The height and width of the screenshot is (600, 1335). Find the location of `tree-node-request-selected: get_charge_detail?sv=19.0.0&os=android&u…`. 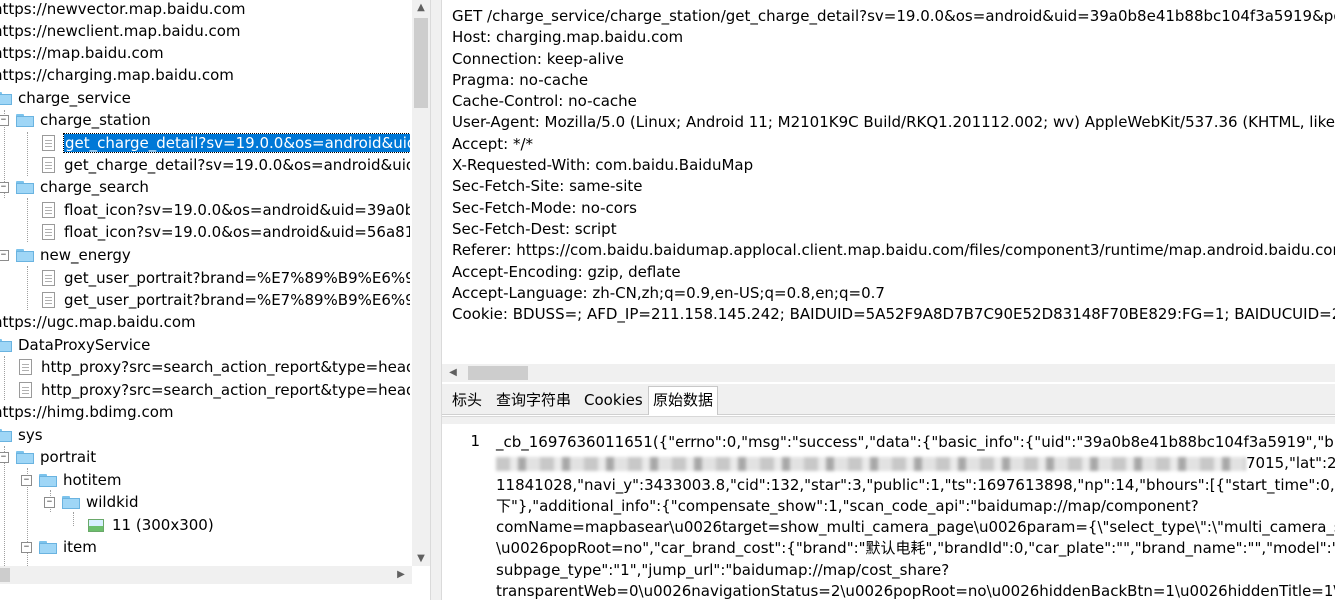

tree-node-request-selected: get_charge_detail?sv=19.0.0&os=android&u… is located at coordinates (226, 143).